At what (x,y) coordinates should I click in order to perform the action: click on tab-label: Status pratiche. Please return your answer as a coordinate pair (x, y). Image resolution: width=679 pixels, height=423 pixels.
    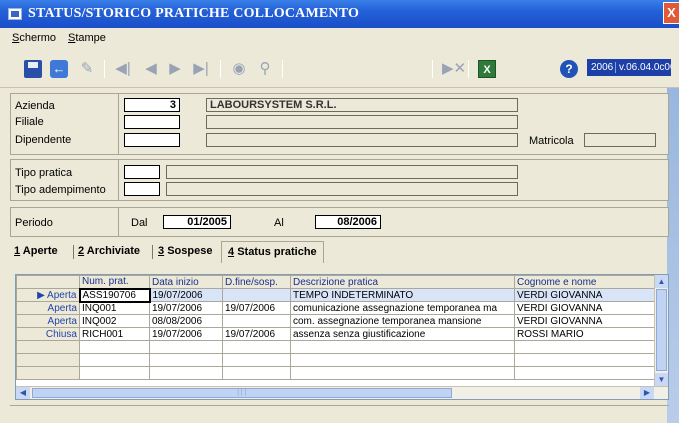
    Looking at the image, I should click on (277, 252).